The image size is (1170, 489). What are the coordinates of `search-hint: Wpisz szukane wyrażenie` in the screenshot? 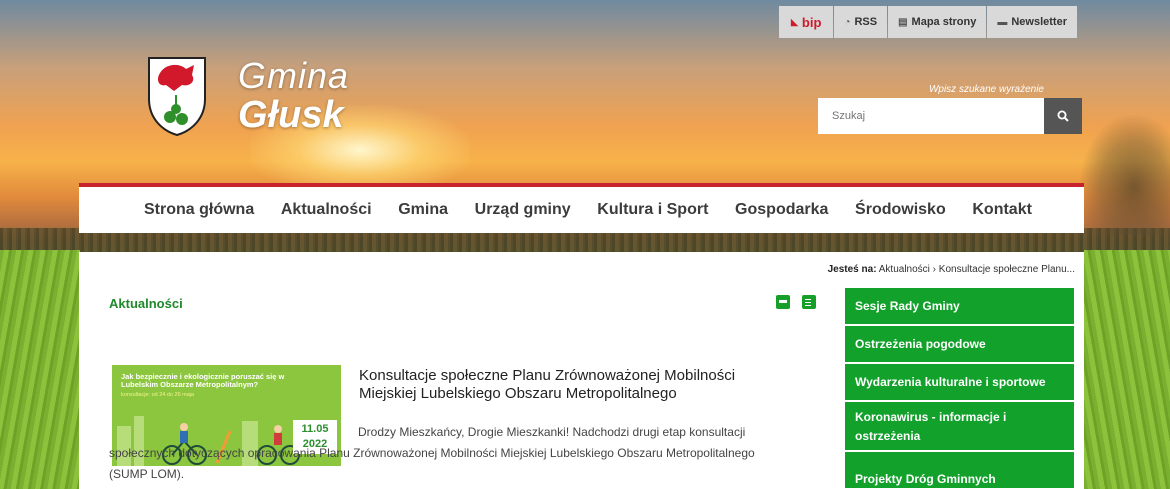 It's located at (986, 89).